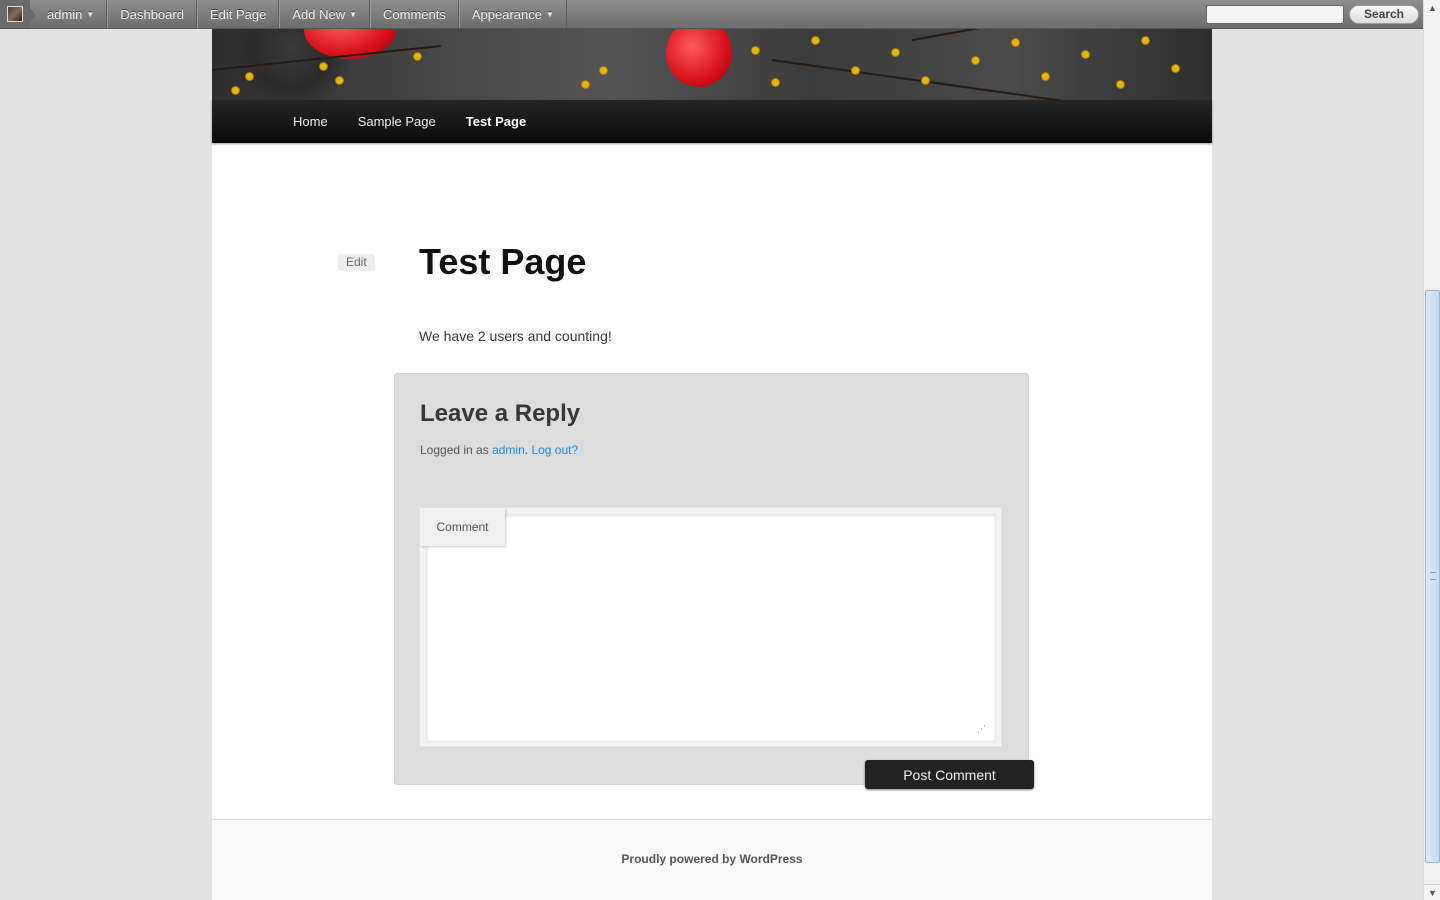 Image resolution: width=1440 pixels, height=900 pixels. I want to click on page-title: Test Page, so click(503, 261).